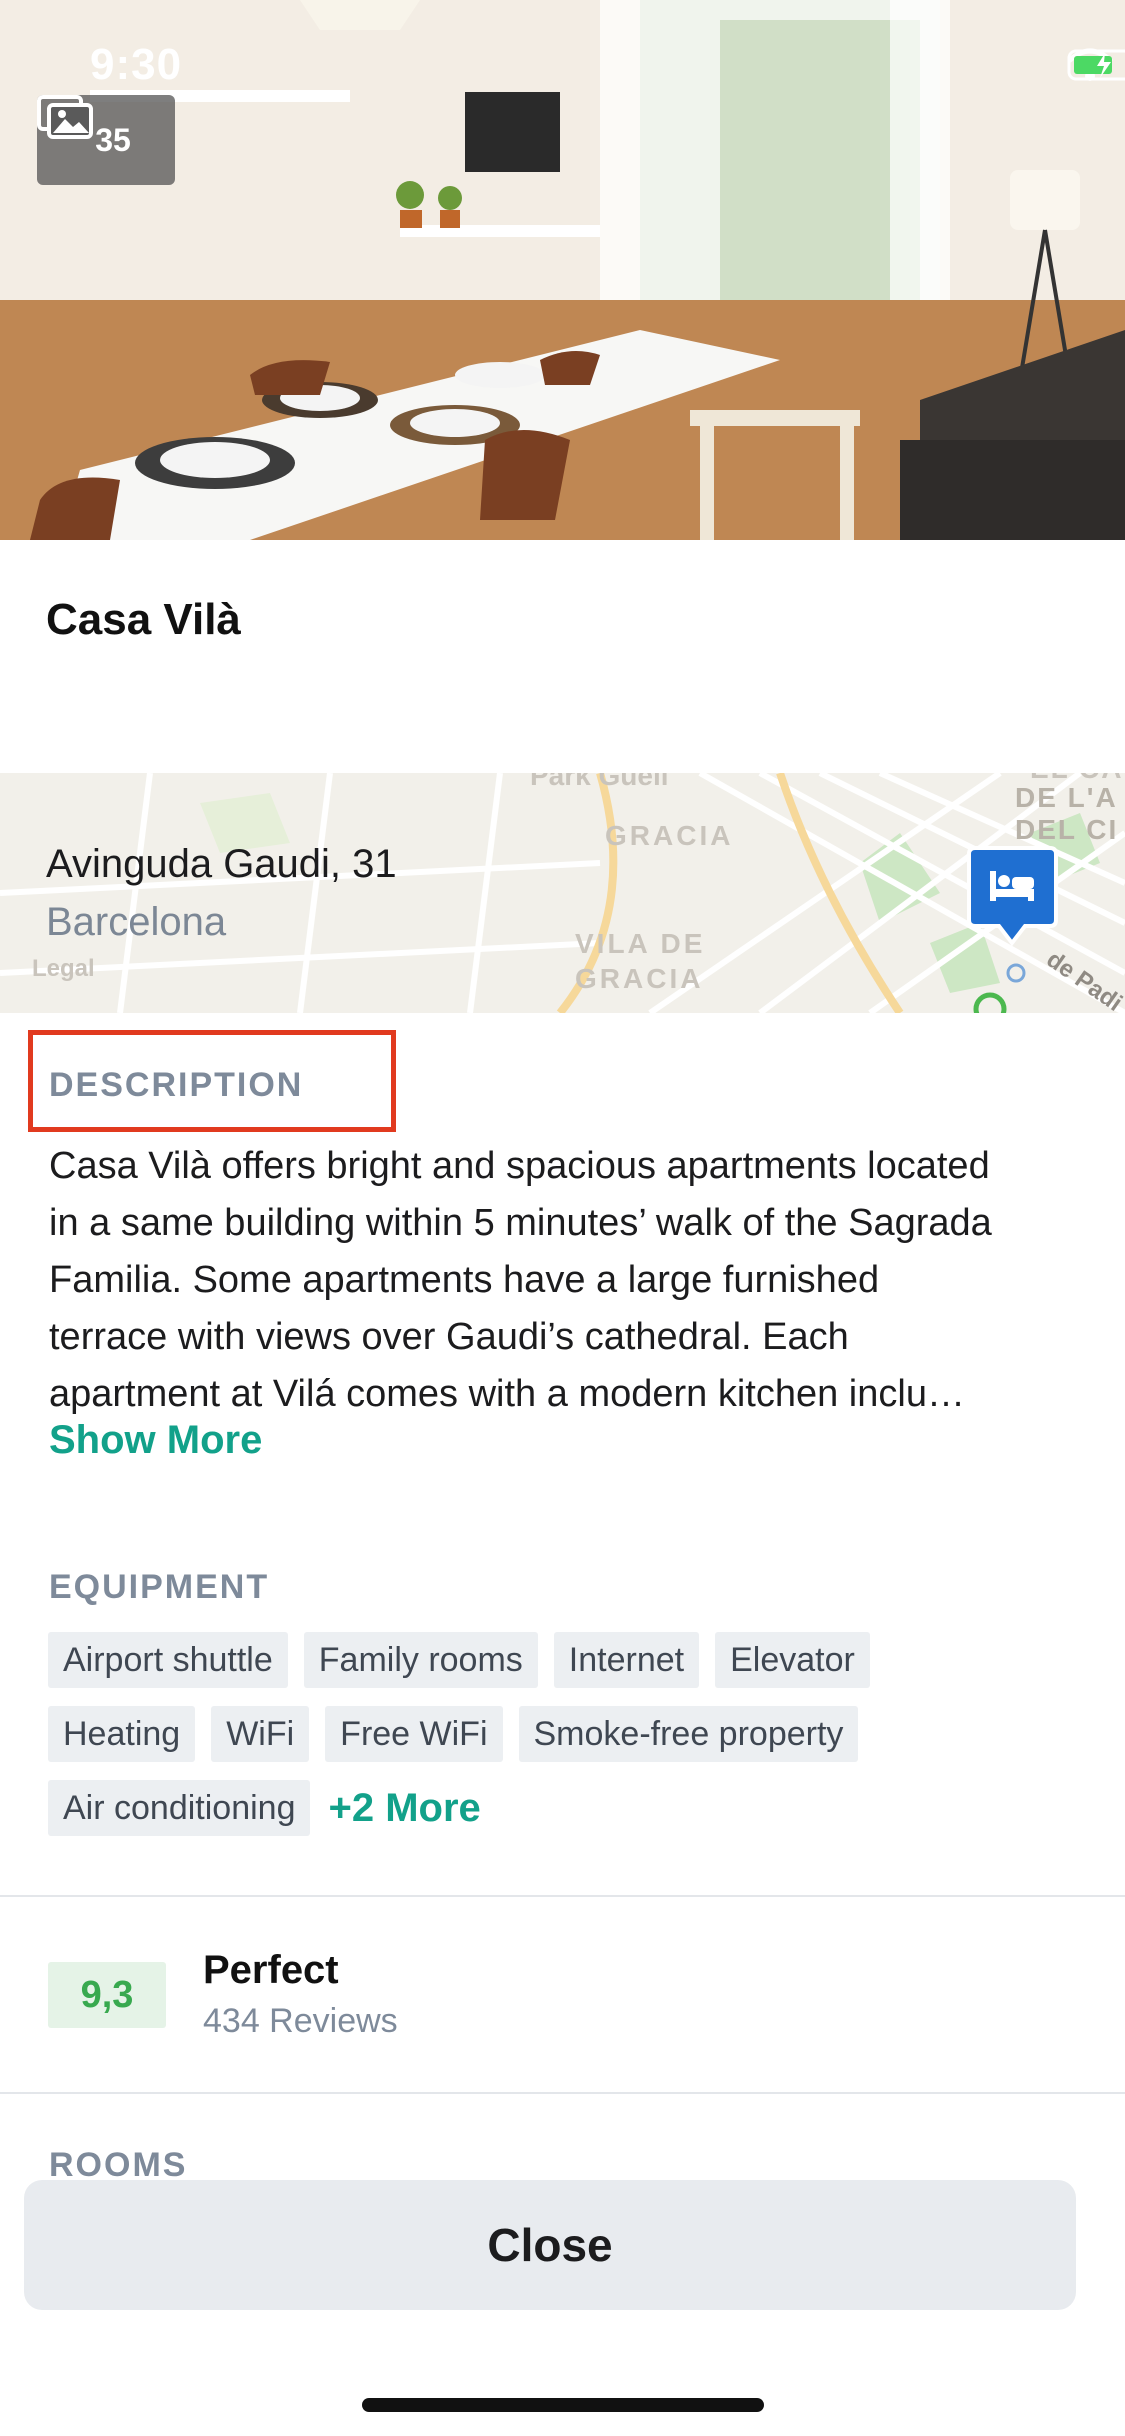 This screenshot has height=2436, width=1125. Describe the element at coordinates (639, 978) in the screenshot. I see `map-label-gracia-2: GRACIA` at that location.